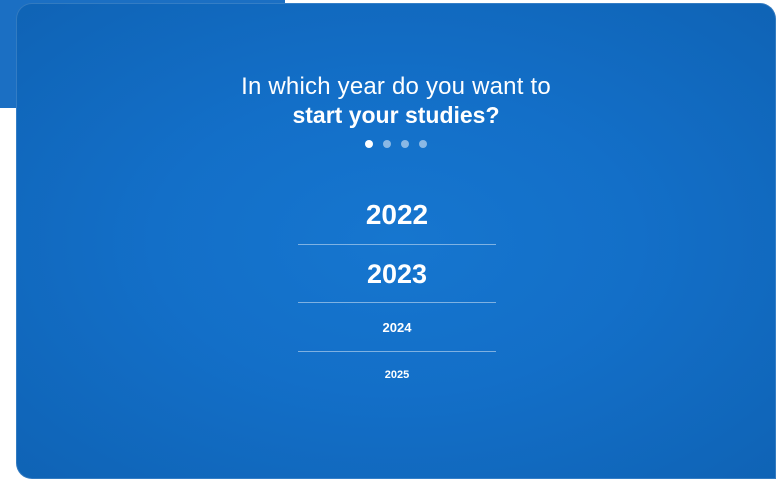 This screenshot has width=779, height=479. I want to click on question-line-2: start your studies?, so click(396, 115).